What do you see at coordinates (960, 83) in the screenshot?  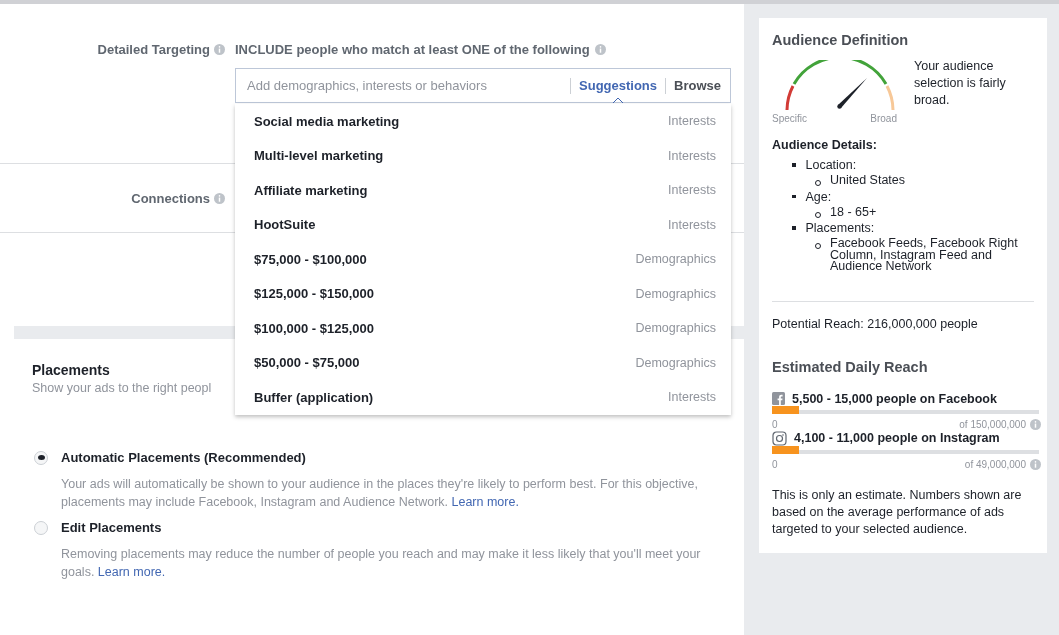 I see `audience-summary: Your audience selection is fairly broad.` at bounding box center [960, 83].